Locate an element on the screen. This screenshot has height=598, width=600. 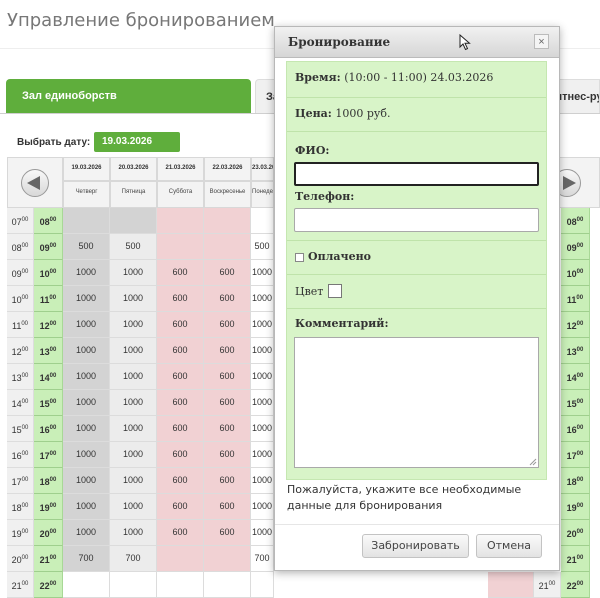
color-swatch is located at coordinates (335, 291).